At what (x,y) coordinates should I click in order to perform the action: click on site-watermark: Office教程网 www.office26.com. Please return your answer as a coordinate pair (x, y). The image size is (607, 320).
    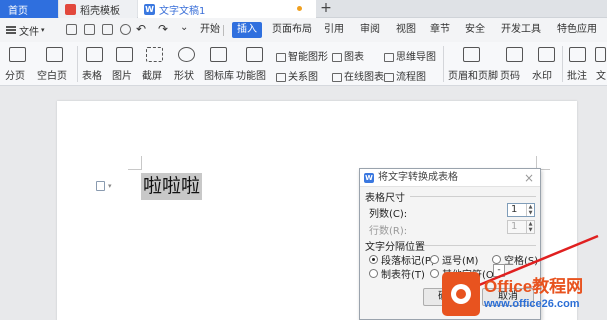
    Looking at the image, I should click on (524, 293).